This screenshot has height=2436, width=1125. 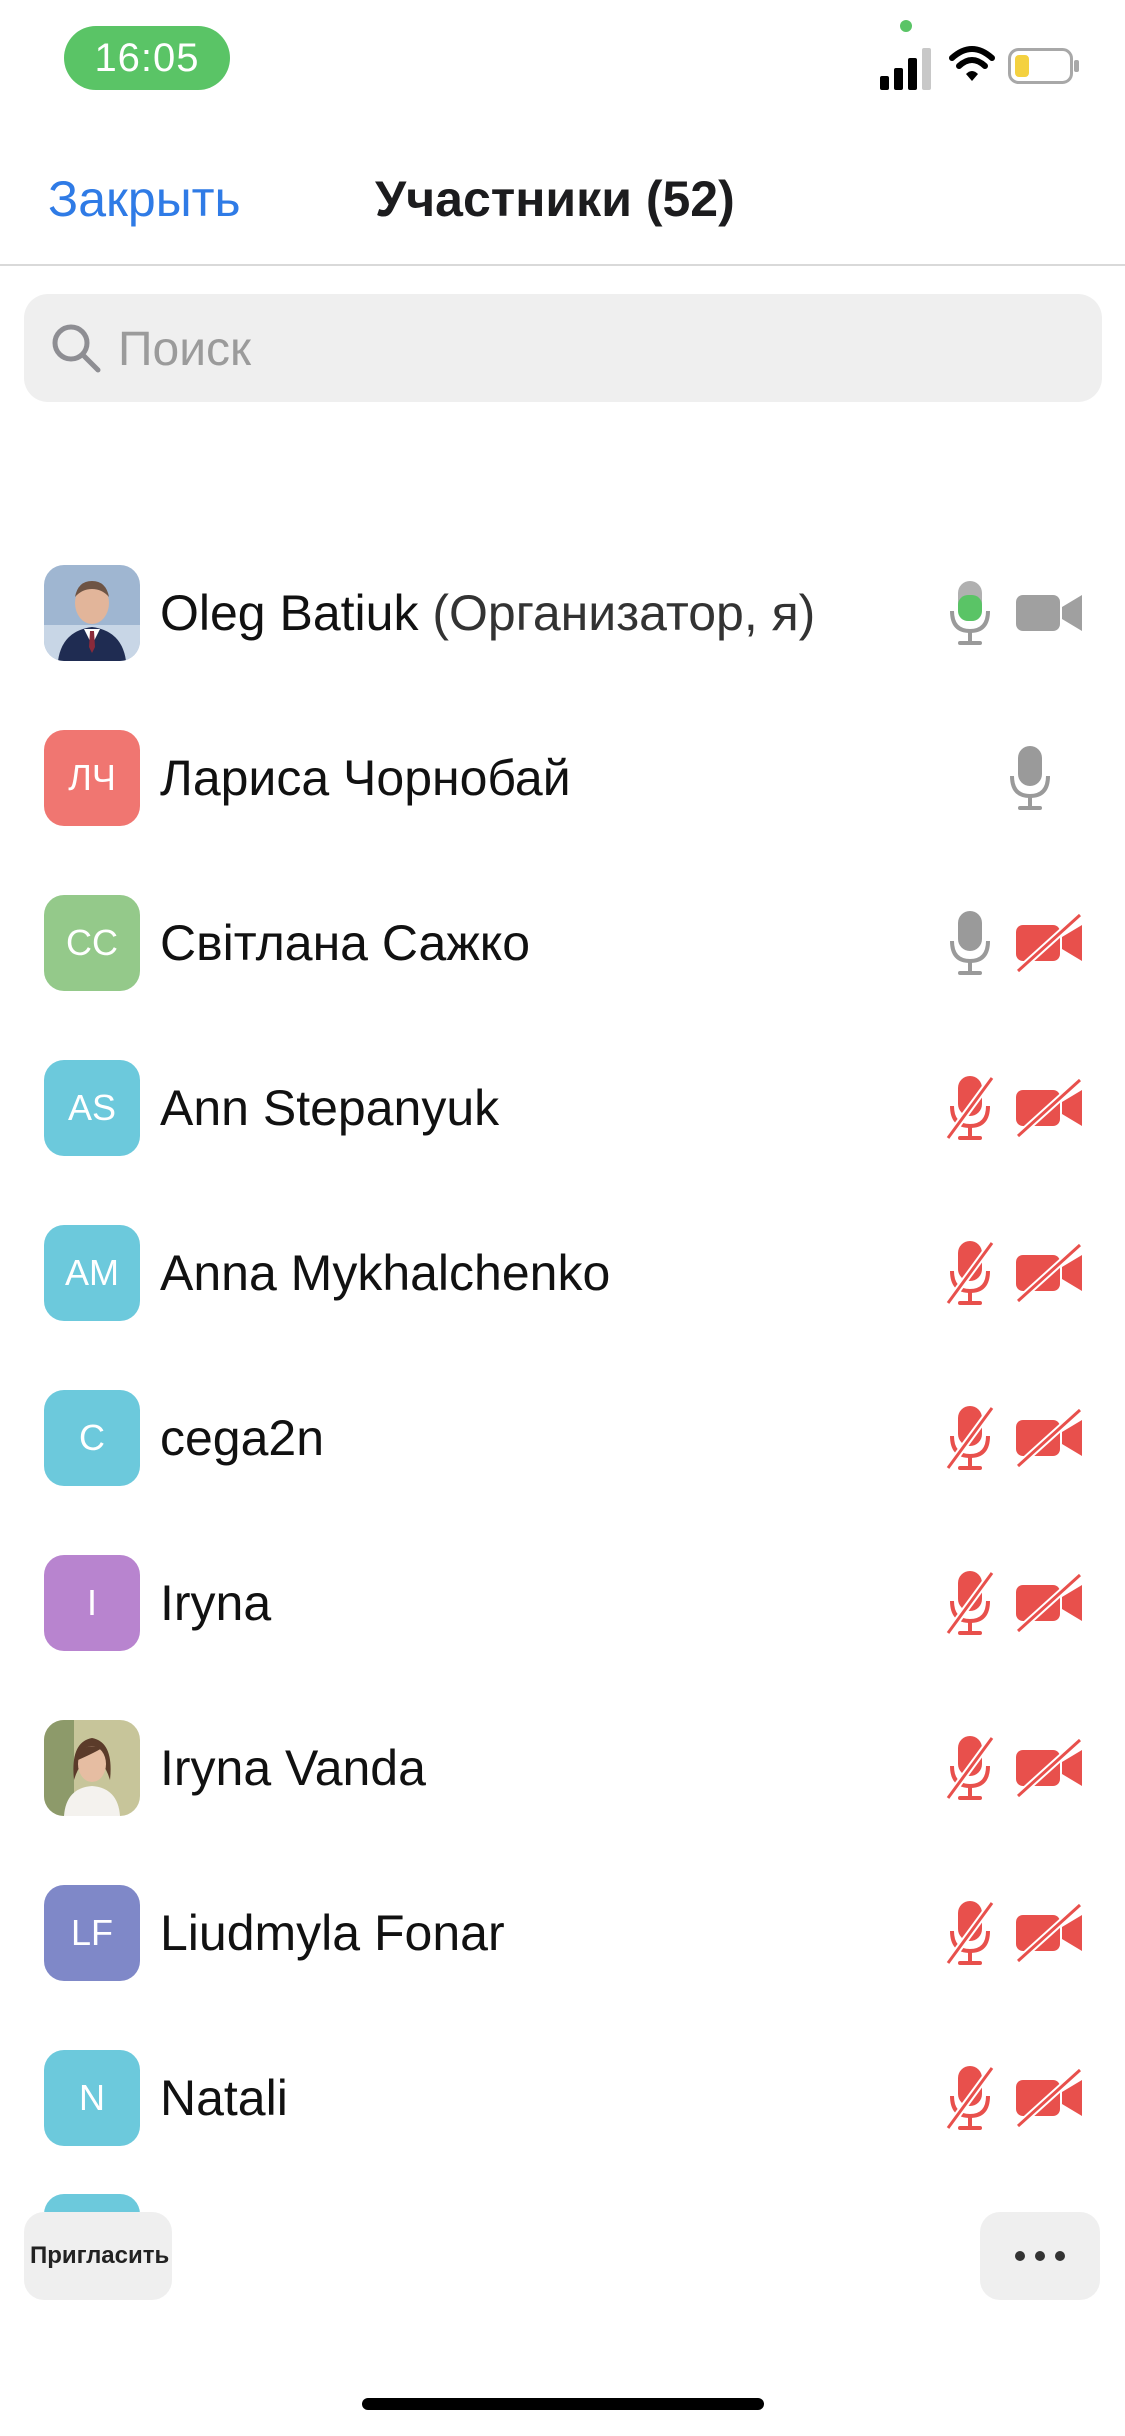 I want to click on participant-row: СС Світлана Сажко, so click(x=562, y=942).